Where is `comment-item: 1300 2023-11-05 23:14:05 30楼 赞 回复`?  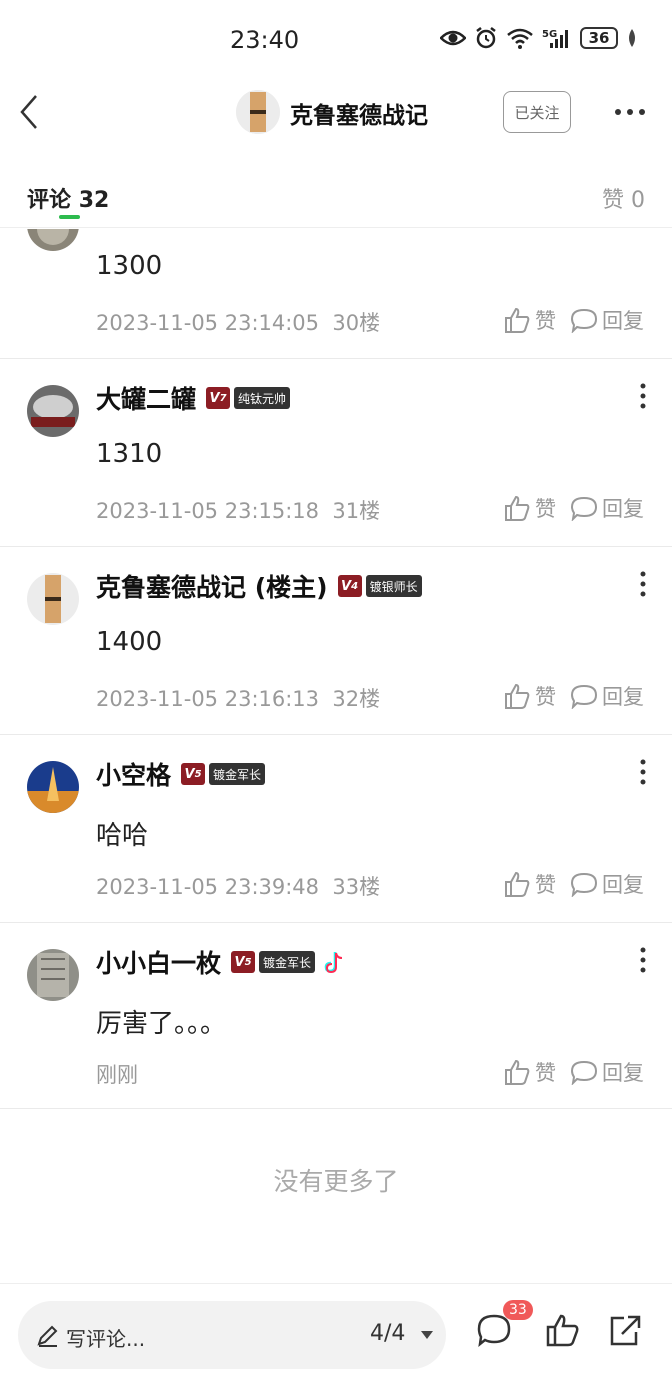
comment-item: 1300 2023-11-05 23:14:05 30楼 赞 回复 is located at coordinates (336, 294).